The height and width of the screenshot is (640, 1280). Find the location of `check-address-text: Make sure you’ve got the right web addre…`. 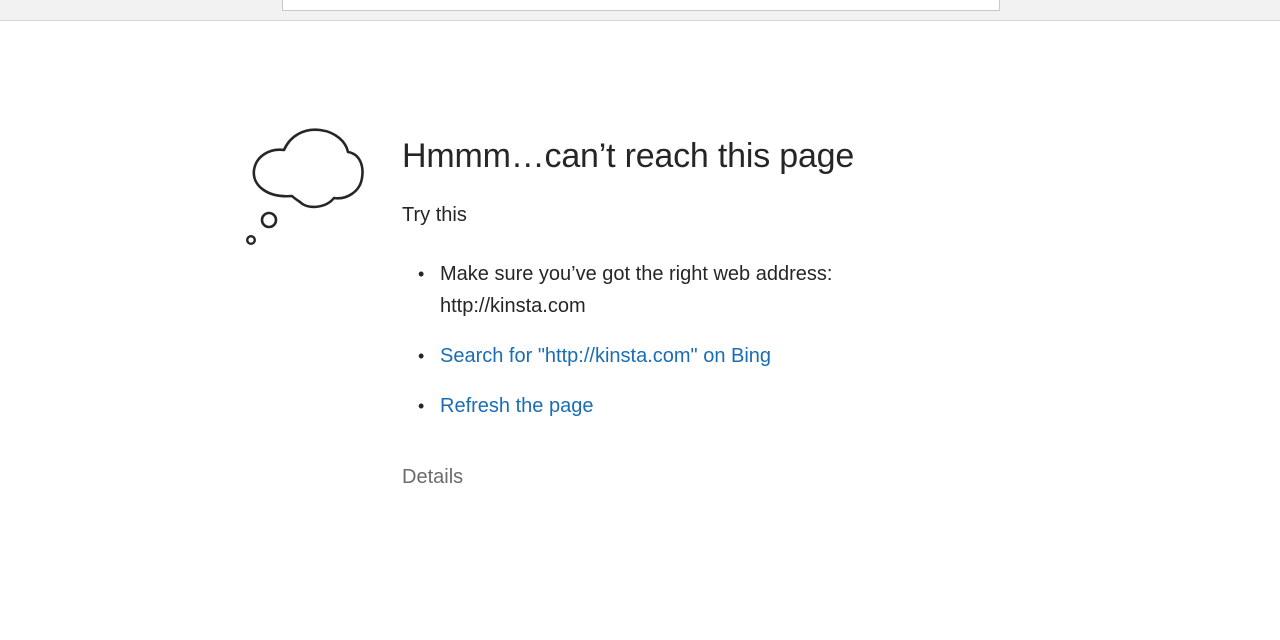

check-address-text: Make sure you’ve got the right web addre… is located at coordinates (636, 290).